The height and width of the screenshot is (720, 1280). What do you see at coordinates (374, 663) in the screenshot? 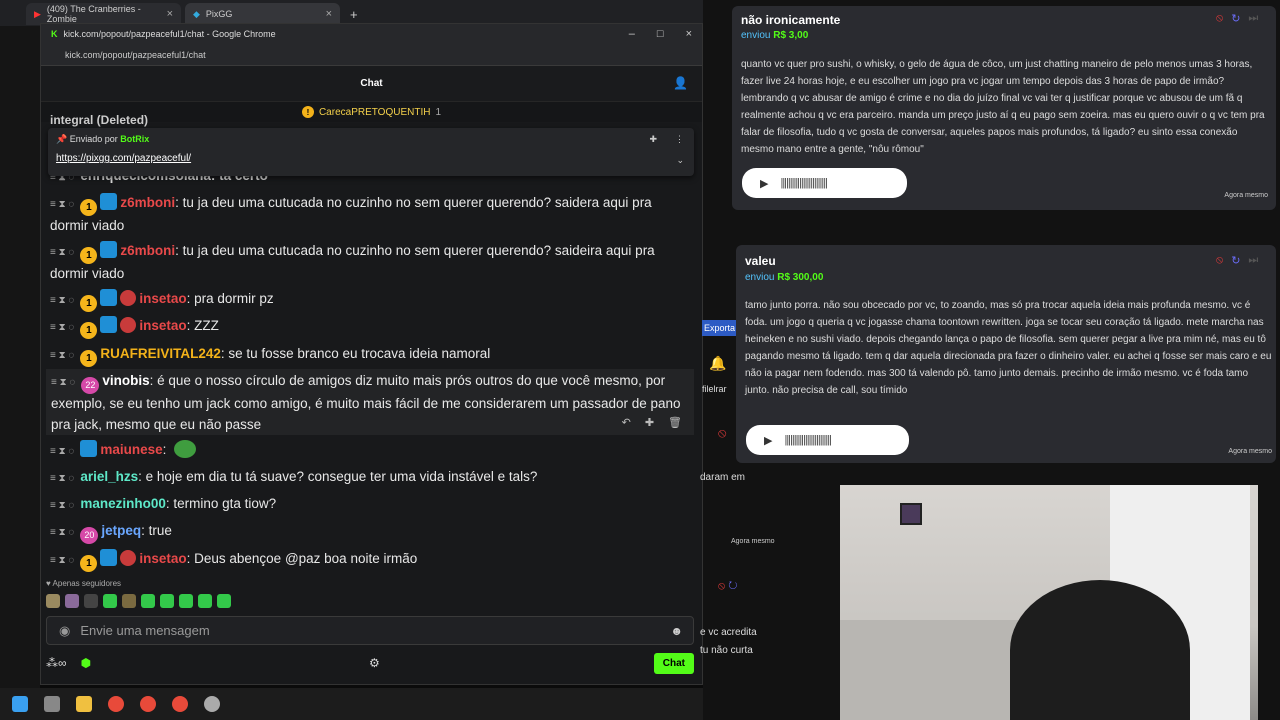
I see `gear-icon: ⚙` at bounding box center [374, 663].